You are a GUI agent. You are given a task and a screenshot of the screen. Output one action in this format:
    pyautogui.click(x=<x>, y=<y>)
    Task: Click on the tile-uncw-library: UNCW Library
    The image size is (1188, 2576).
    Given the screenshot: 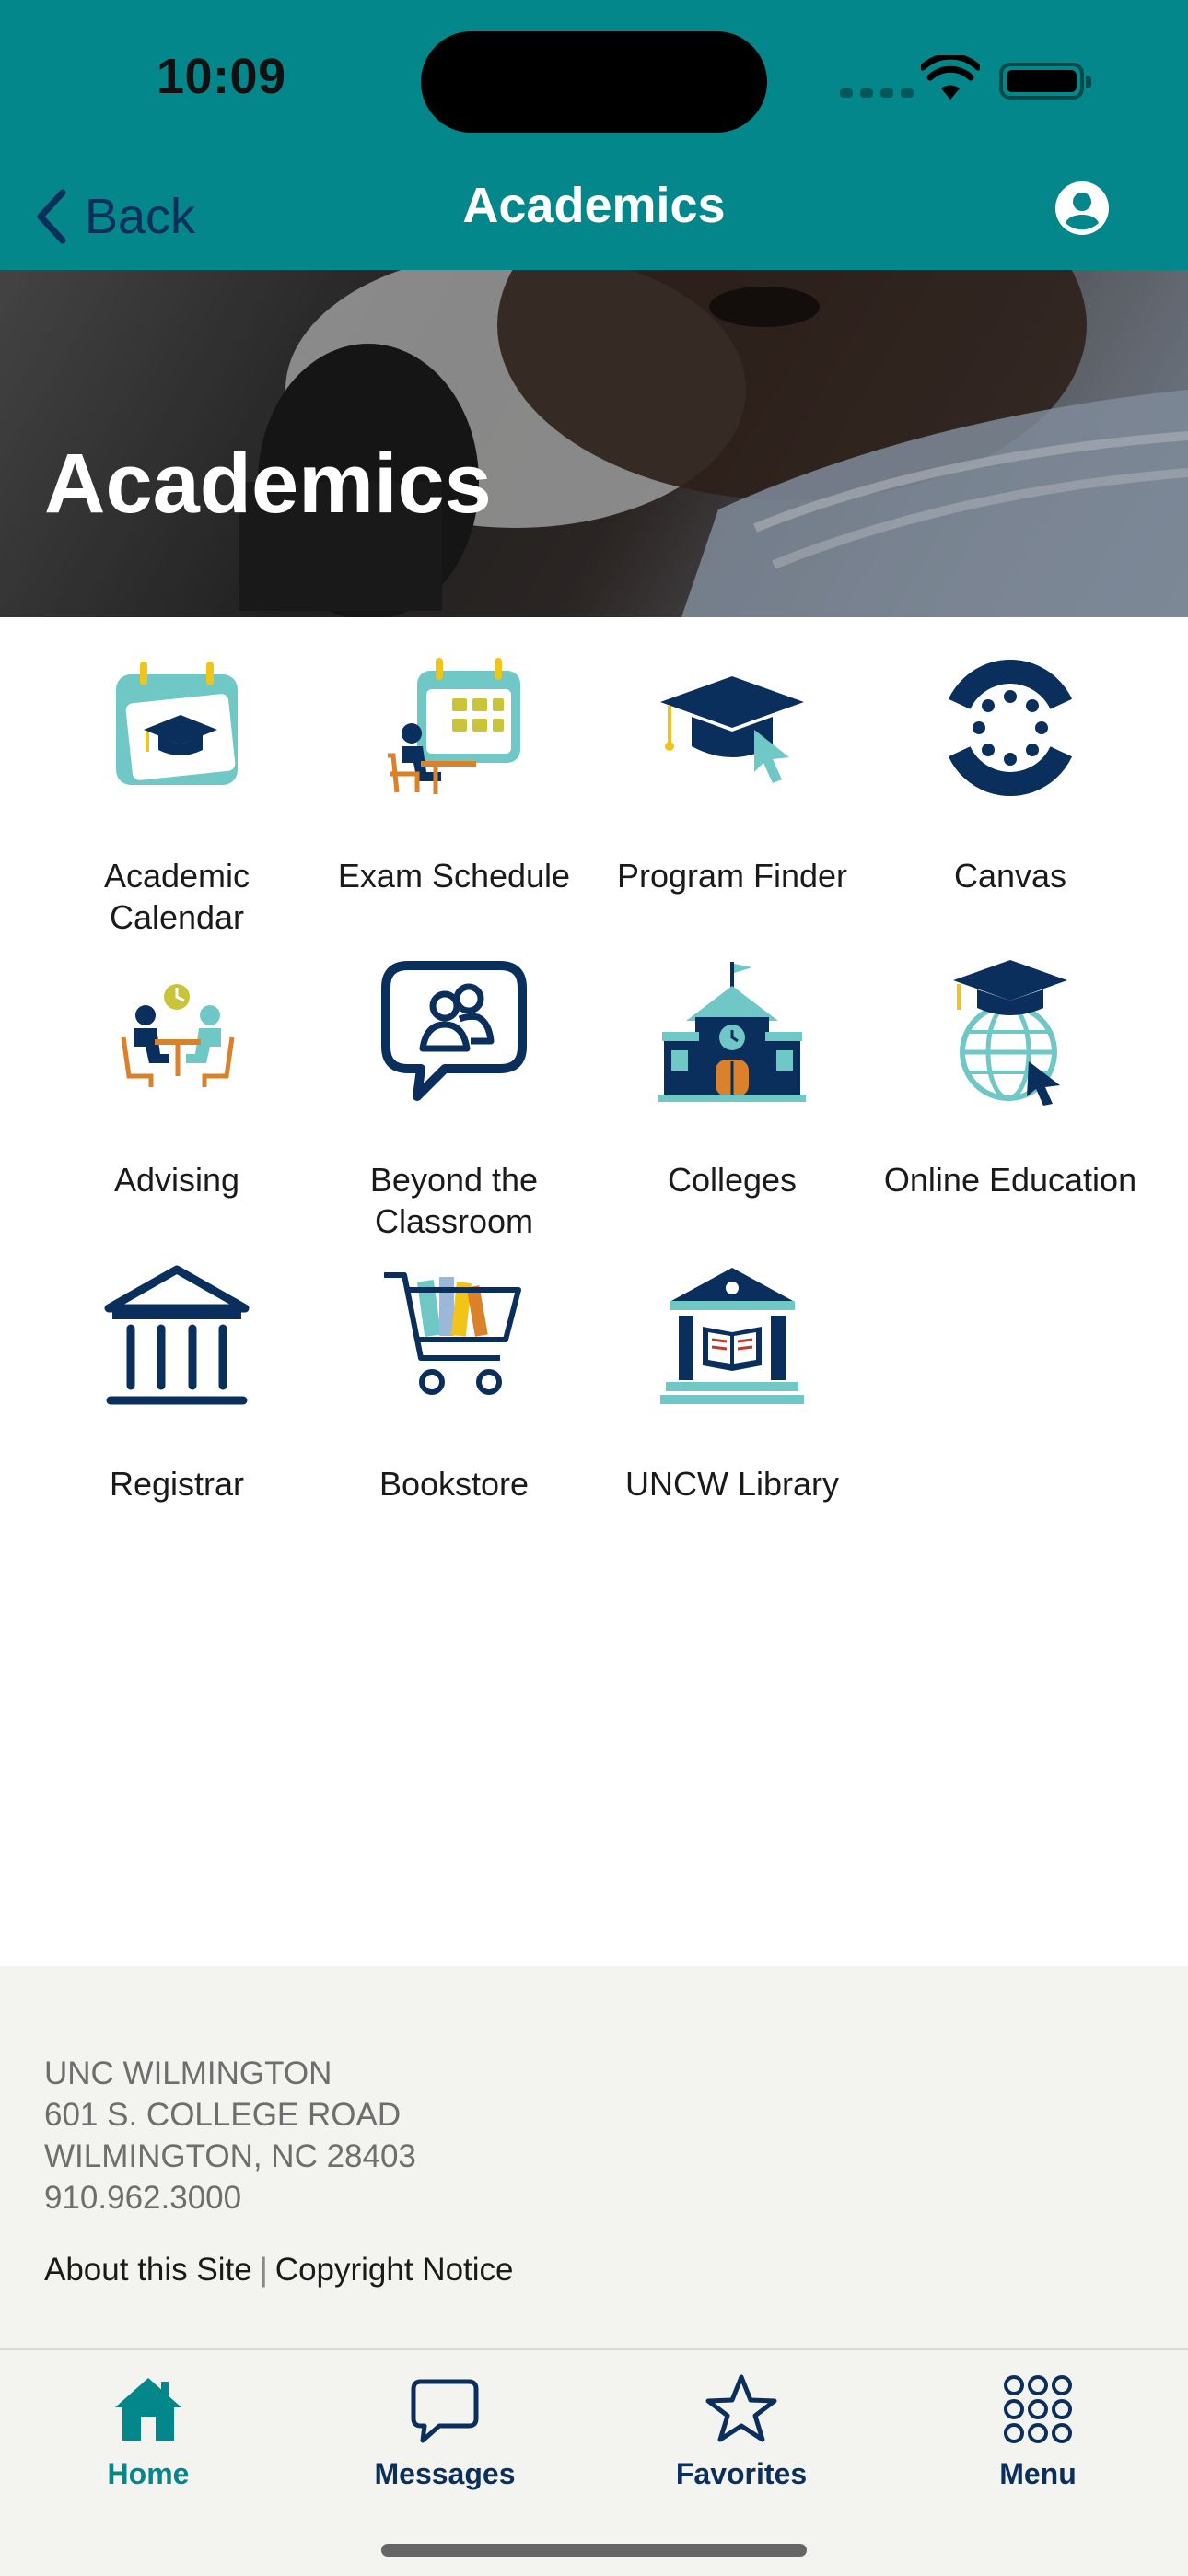 What is the action you would take?
    pyautogui.click(x=732, y=1400)
    